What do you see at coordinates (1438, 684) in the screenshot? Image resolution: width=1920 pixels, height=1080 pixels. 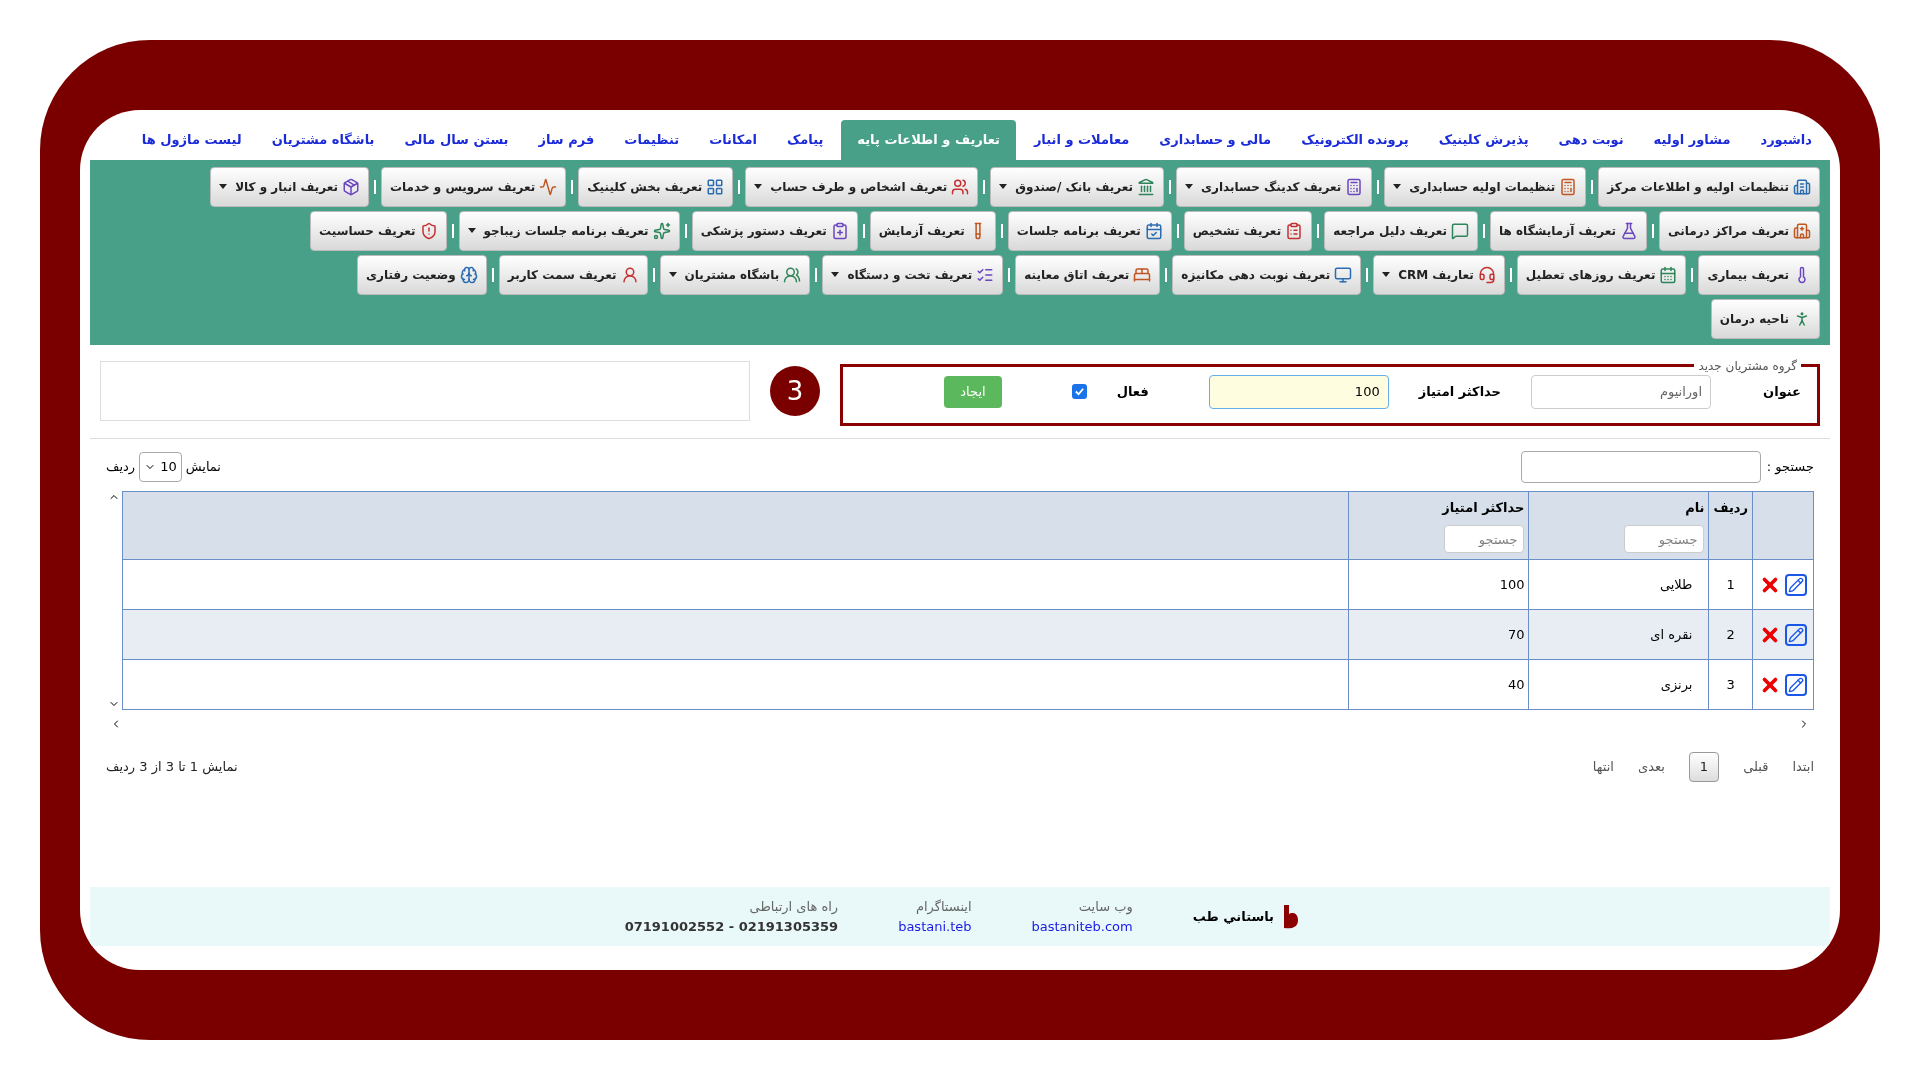 I see `table-cell: 40` at bounding box center [1438, 684].